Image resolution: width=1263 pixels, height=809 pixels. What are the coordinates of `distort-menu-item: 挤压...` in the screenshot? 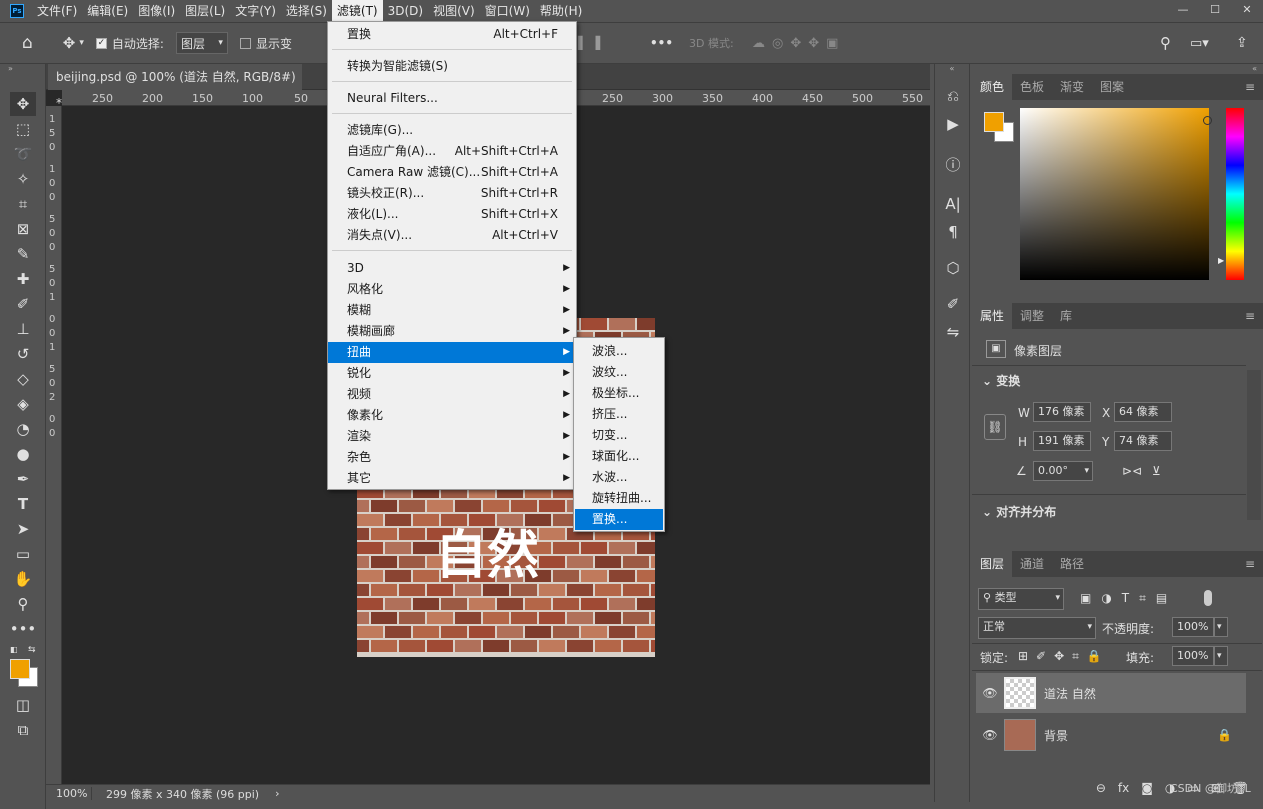 It's located at (619, 414).